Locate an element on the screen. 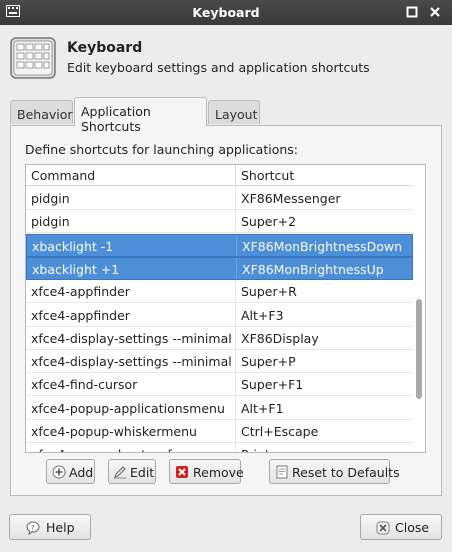 The width and height of the screenshot is (452, 552). list-header: Command Shortcut is located at coordinates (219, 175).